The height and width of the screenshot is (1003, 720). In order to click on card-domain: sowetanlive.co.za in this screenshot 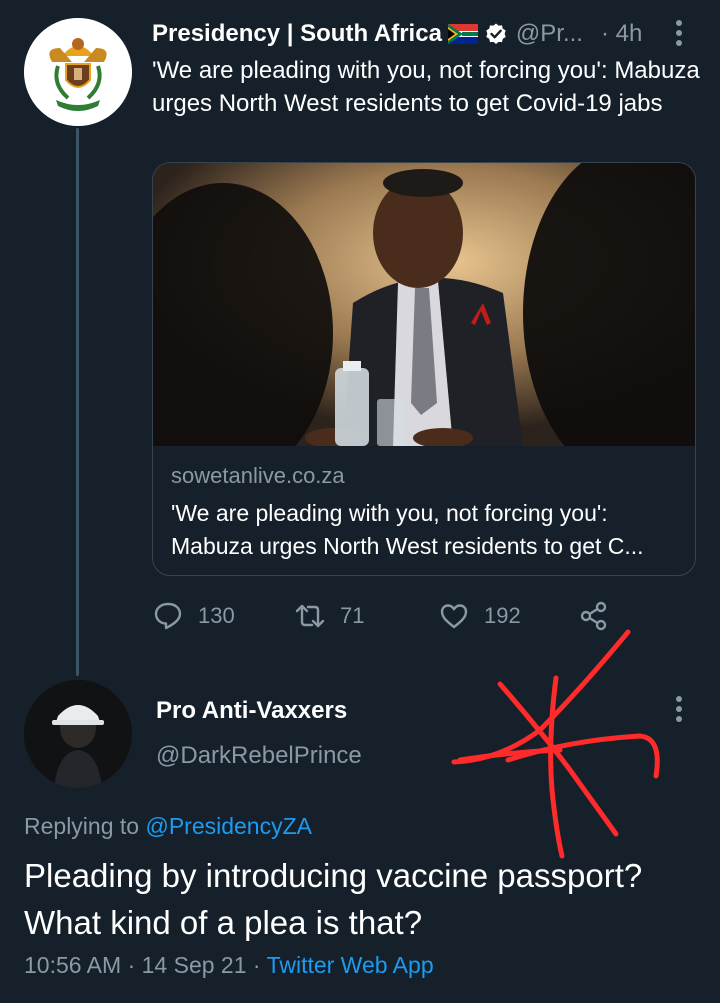, I will do `click(258, 475)`.